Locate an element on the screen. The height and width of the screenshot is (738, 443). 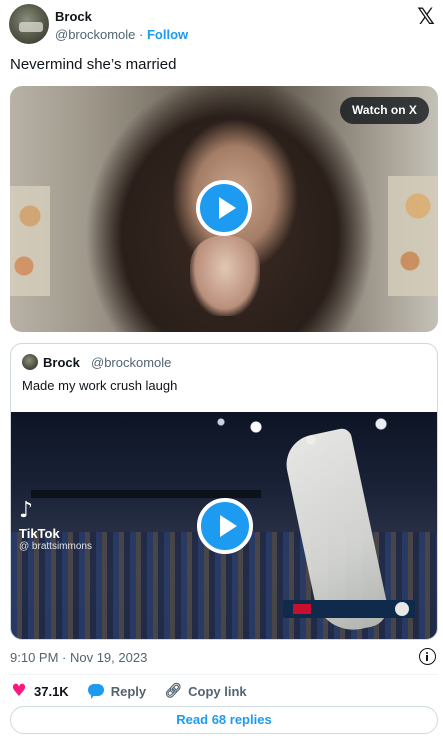
like-button: ♥ 37.1K is located at coordinates (39, 691).